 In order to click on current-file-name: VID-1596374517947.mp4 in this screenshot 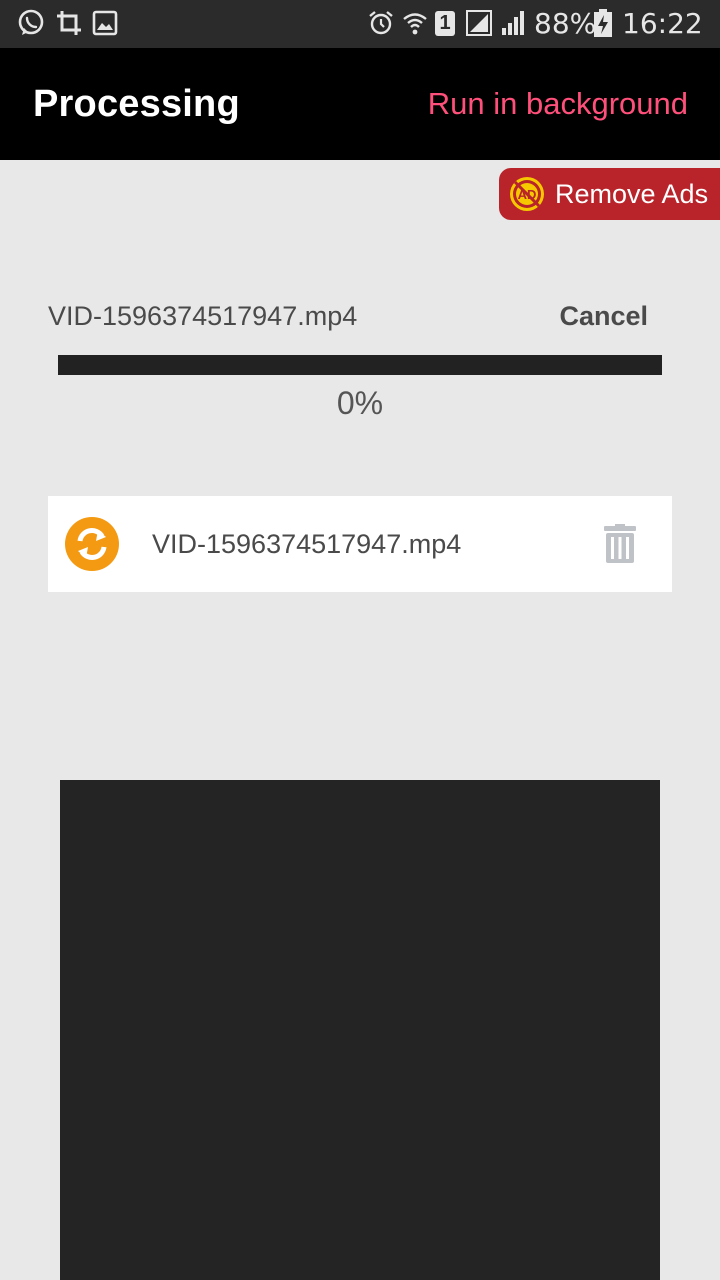, I will do `click(203, 316)`.